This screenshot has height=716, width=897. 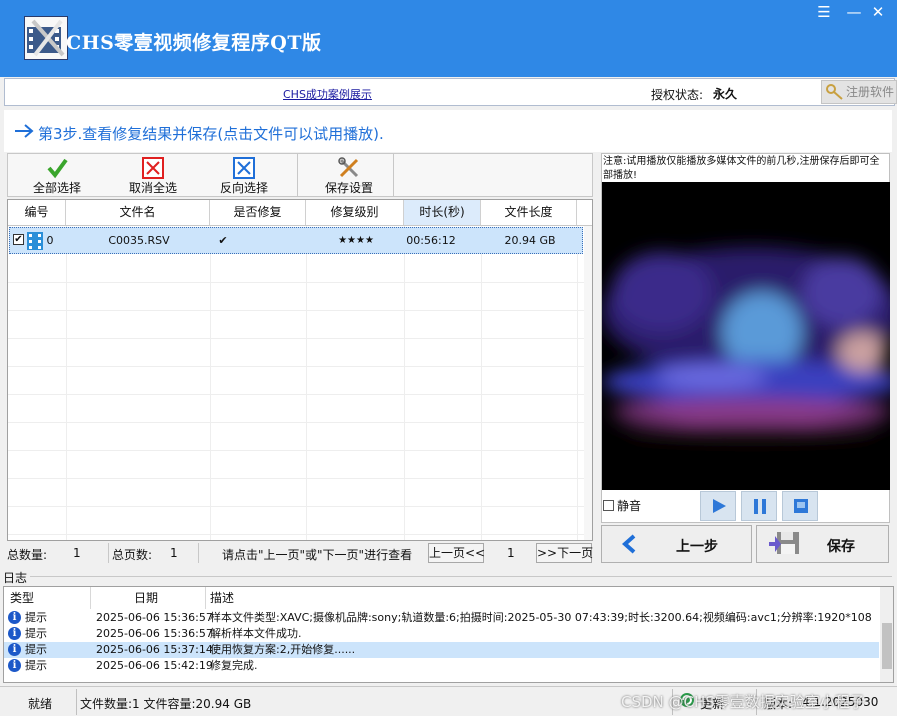 What do you see at coordinates (854, 12) in the screenshot?
I see `minimize-icon: —` at bounding box center [854, 12].